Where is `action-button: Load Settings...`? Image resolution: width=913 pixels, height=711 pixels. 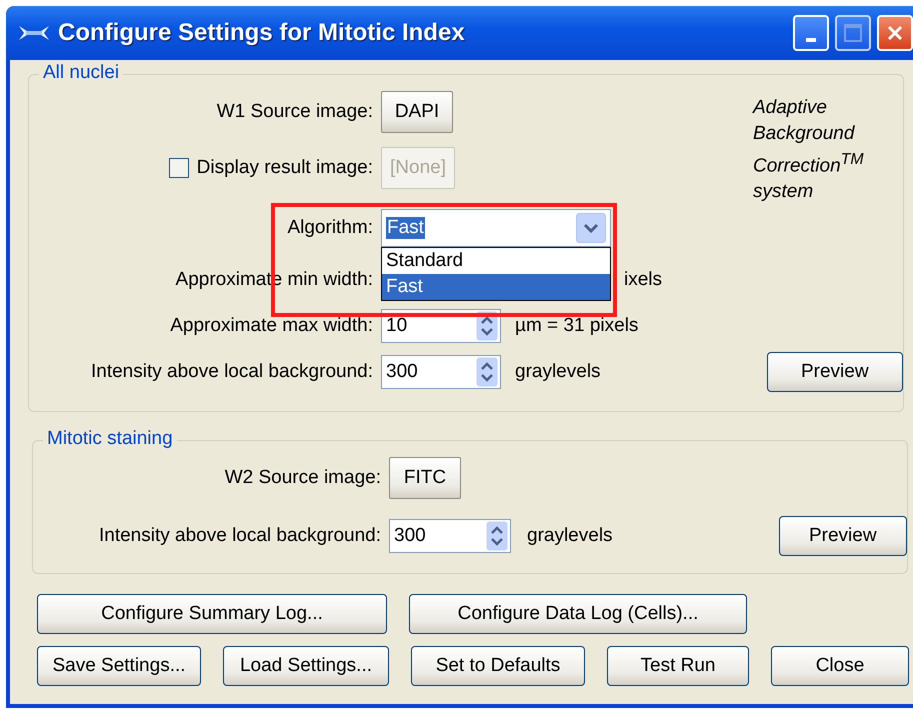 action-button: Load Settings... is located at coordinates (306, 666).